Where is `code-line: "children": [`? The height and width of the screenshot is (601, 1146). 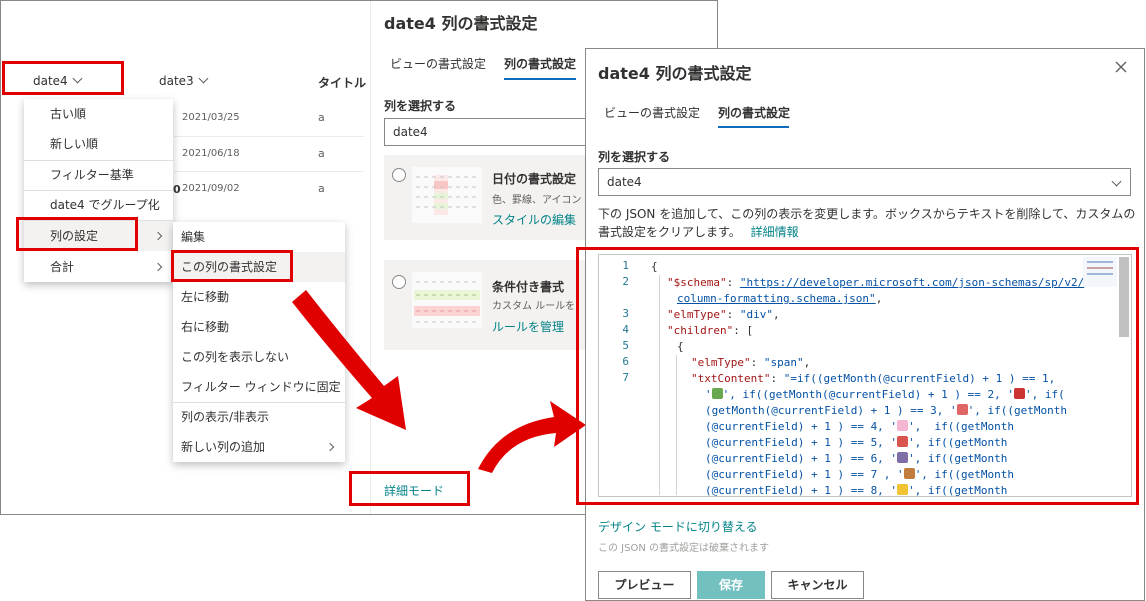 code-line: "children": [ is located at coordinates (710, 330).